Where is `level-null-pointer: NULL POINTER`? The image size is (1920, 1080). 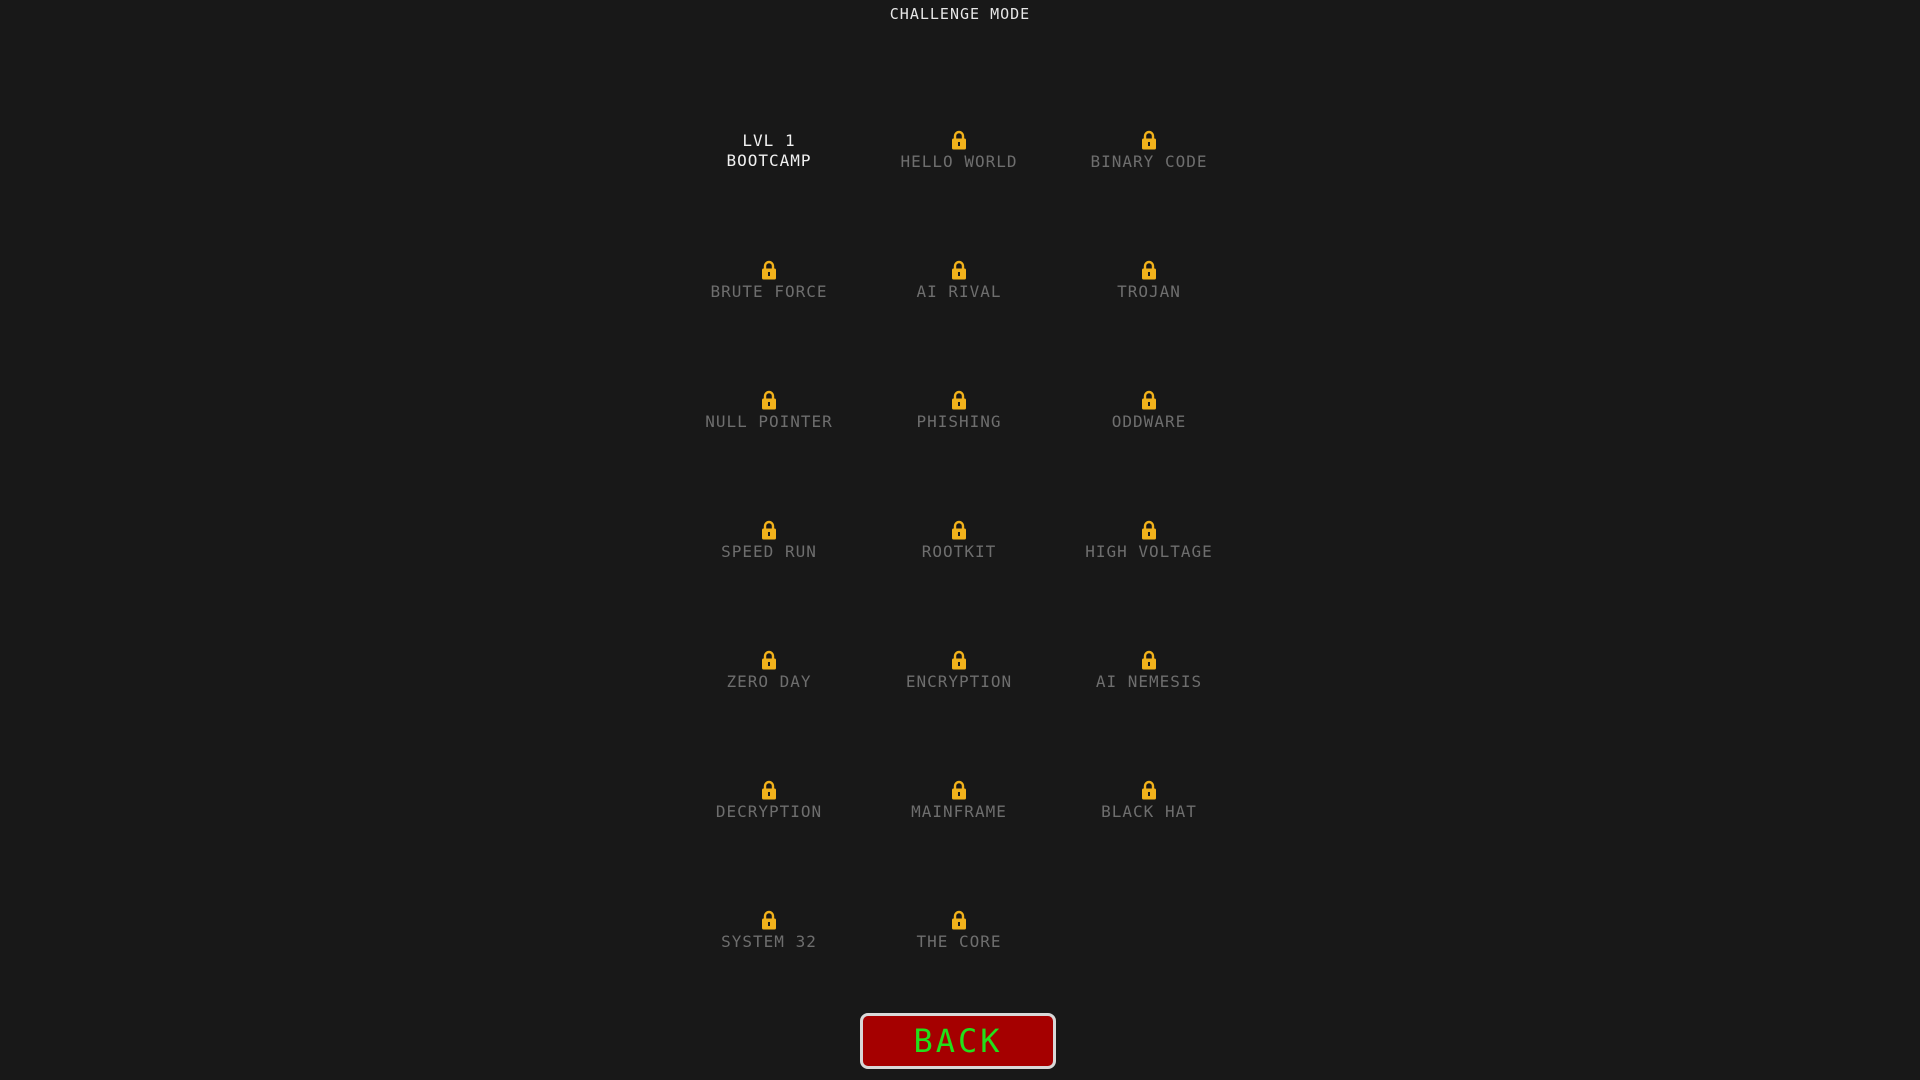 level-null-pointer: NULL POINTER is located at coordinates (769, 435).